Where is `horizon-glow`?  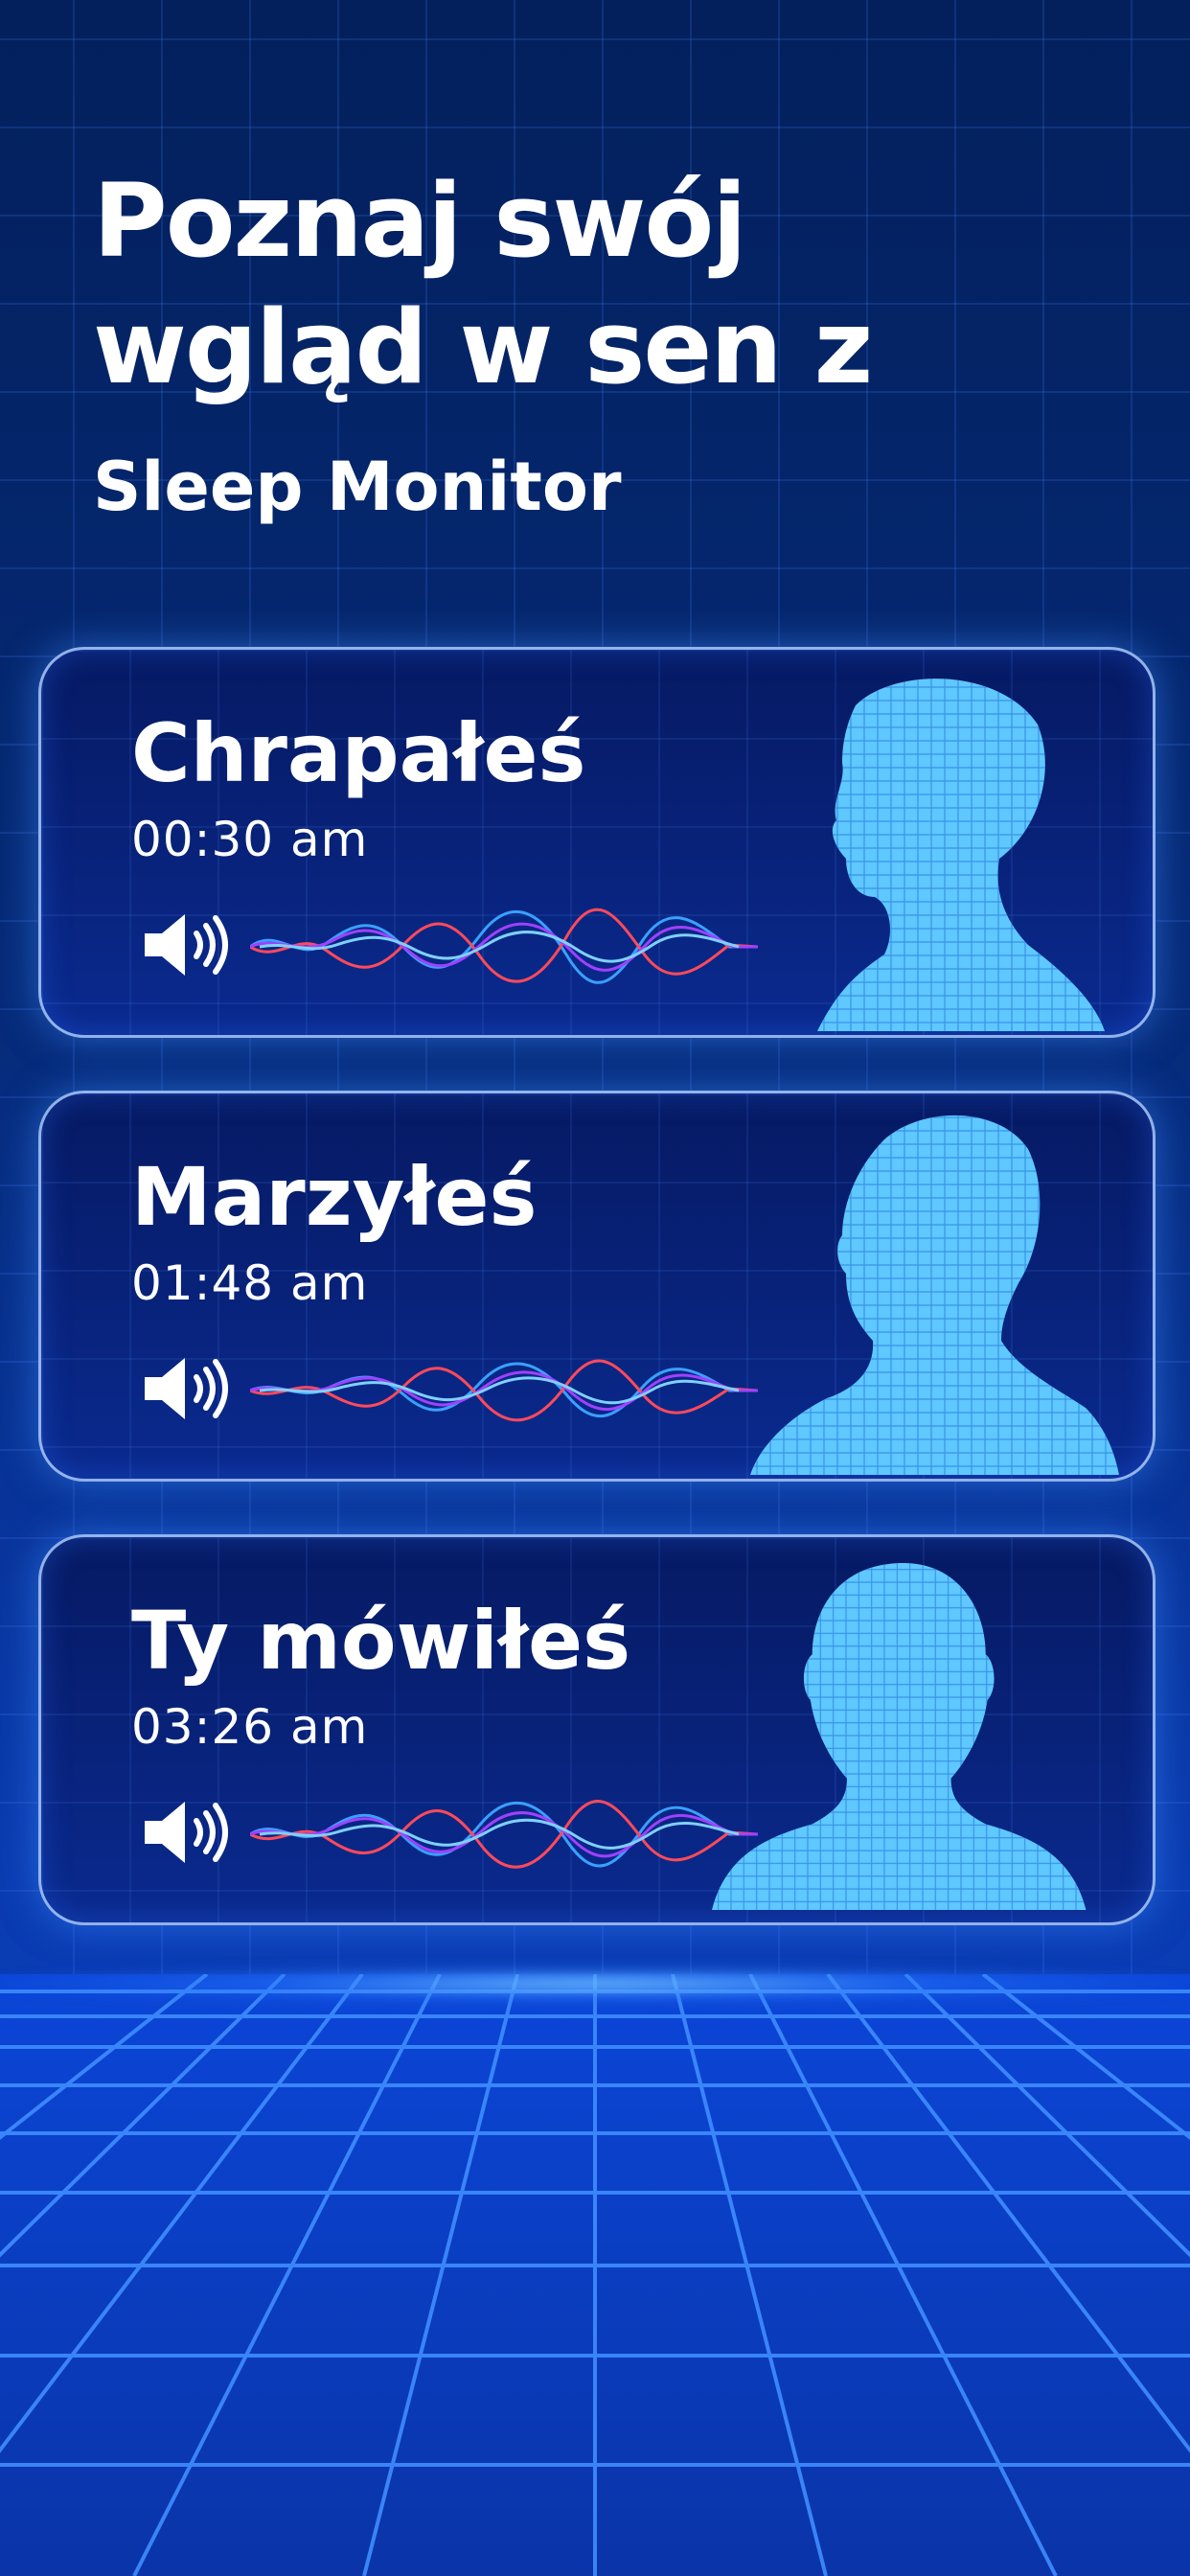 horizon-glow is located at coordinates (595, 1984).